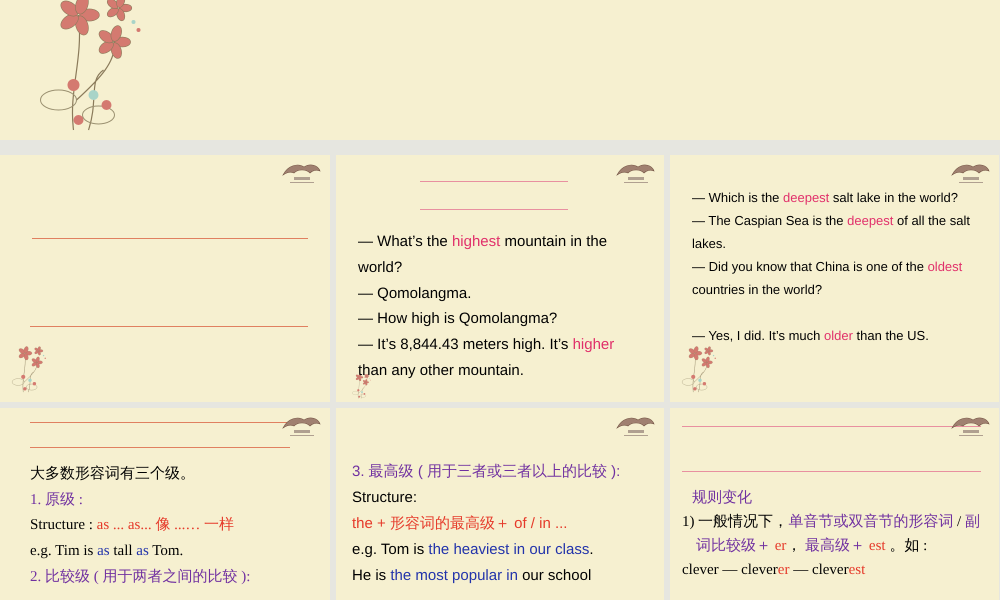 The image size is (1000, 600). I want to click on slide-thumbnail: — What’s the highest mountain in the world? — Qomolangma. — How high is Qomolangma? — It’s 8,844.43 meters high. It’s higher than any other mountain., so click(500, 278).